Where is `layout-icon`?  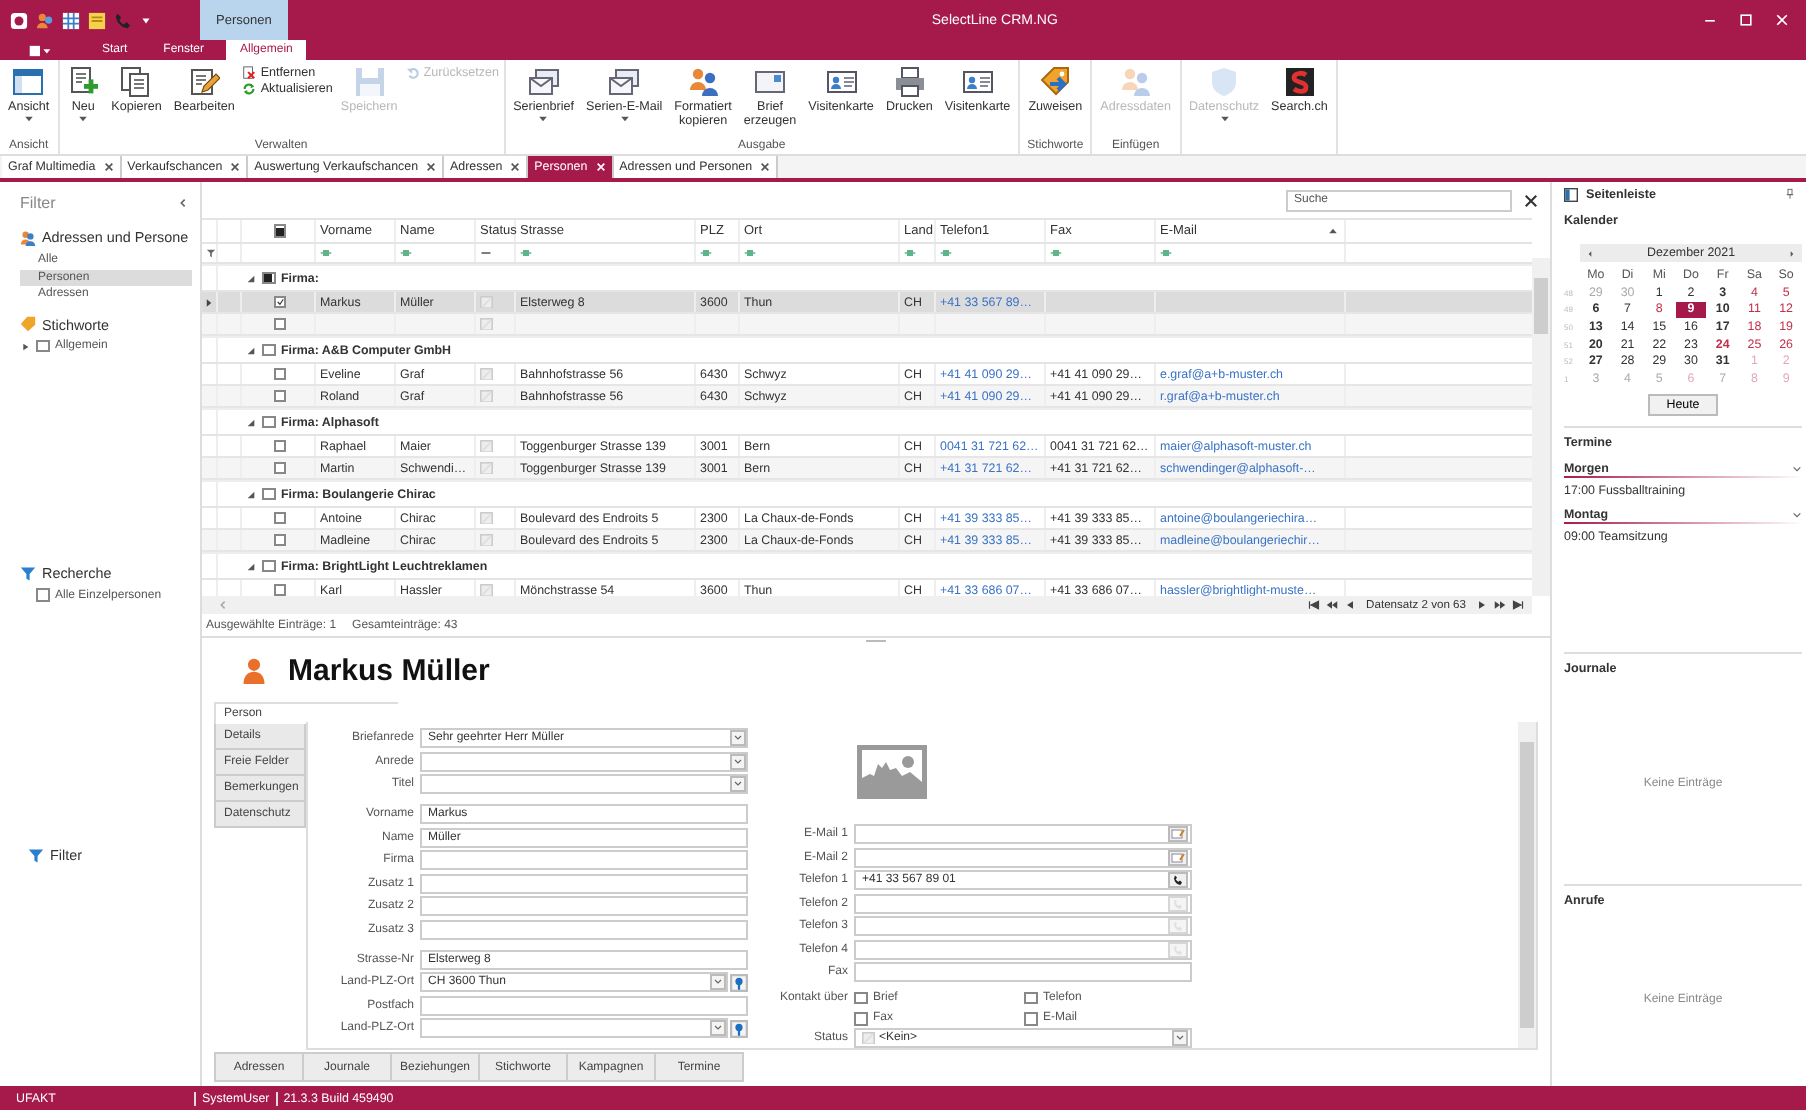 layout-icon is located at coordinates (28, 82).